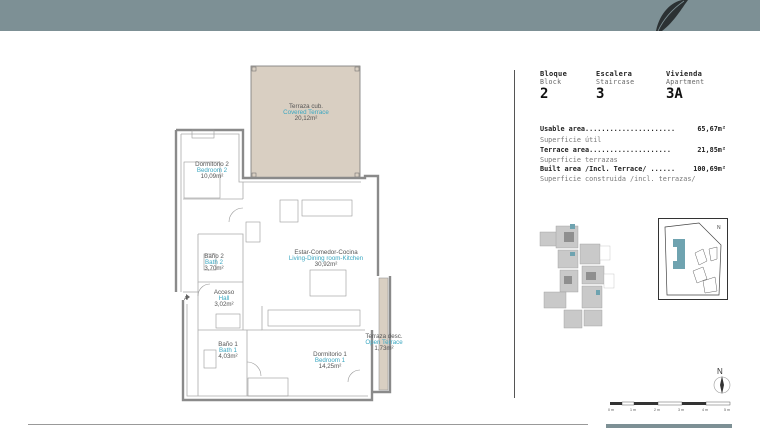 This screenshot has width=760, height=428. Describe the element at coordinates (306, 118) in the screenshot. I see `svg-text: 20,12m²` at that location.